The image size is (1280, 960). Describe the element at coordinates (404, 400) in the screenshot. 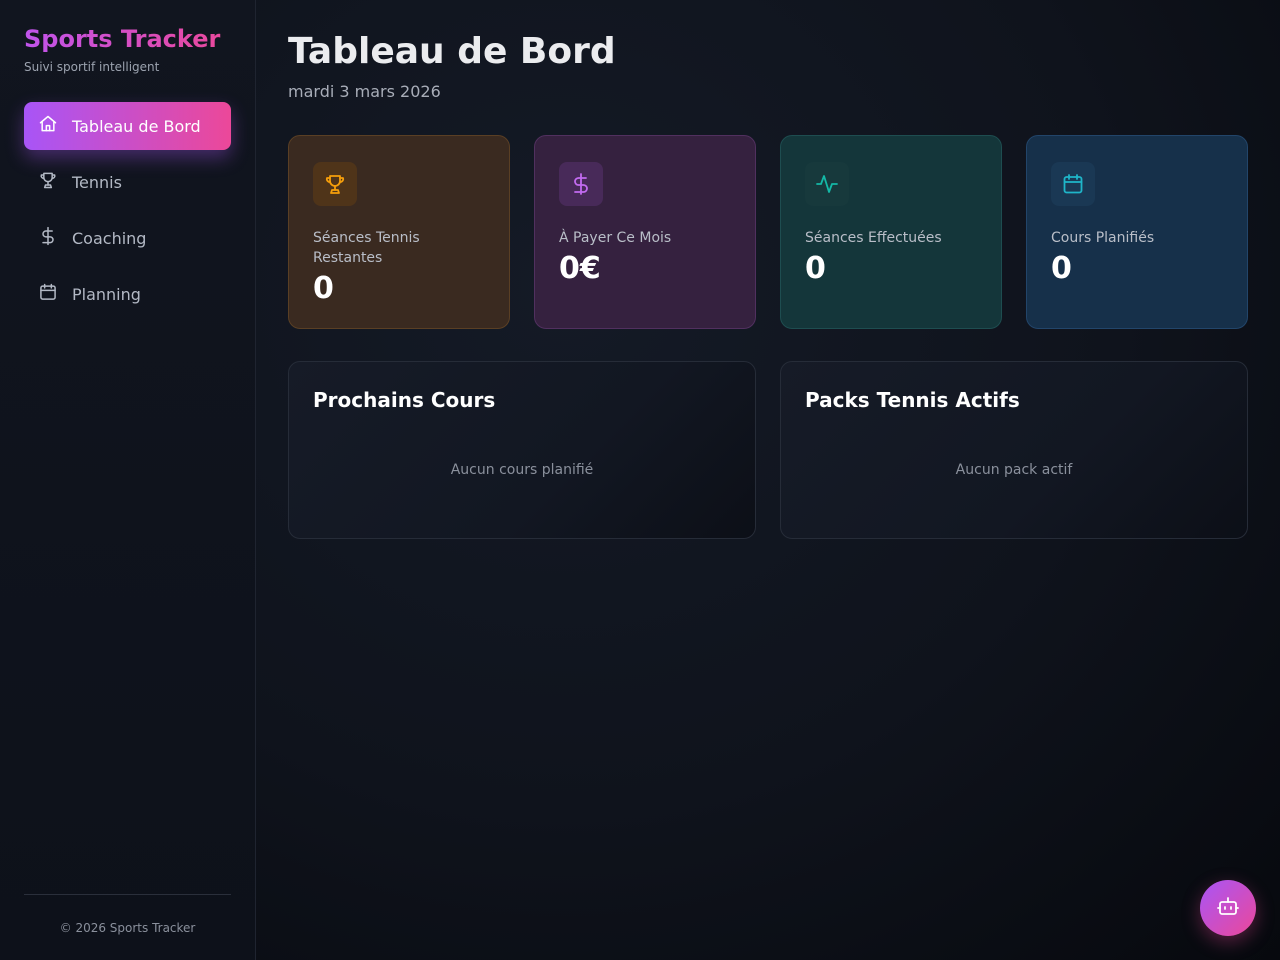

I see `panel-title: Prochains Cours` at that location.